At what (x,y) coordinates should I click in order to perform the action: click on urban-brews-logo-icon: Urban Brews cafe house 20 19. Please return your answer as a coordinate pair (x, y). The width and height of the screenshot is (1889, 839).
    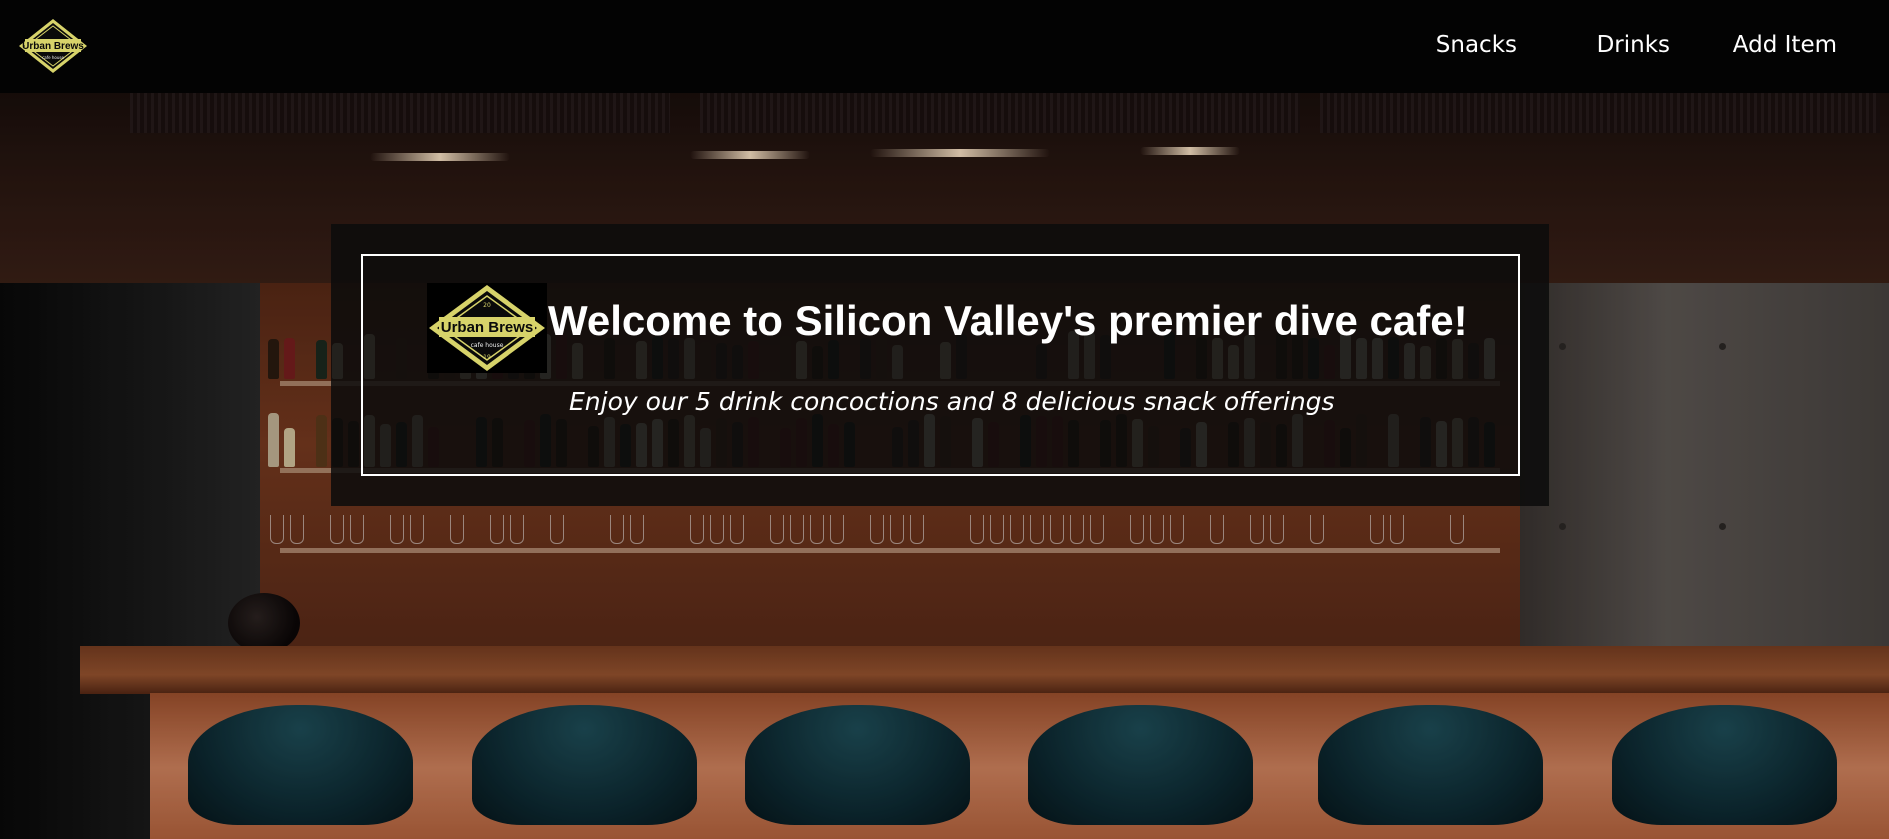
    Looking at the image, I should click on (487, 328).